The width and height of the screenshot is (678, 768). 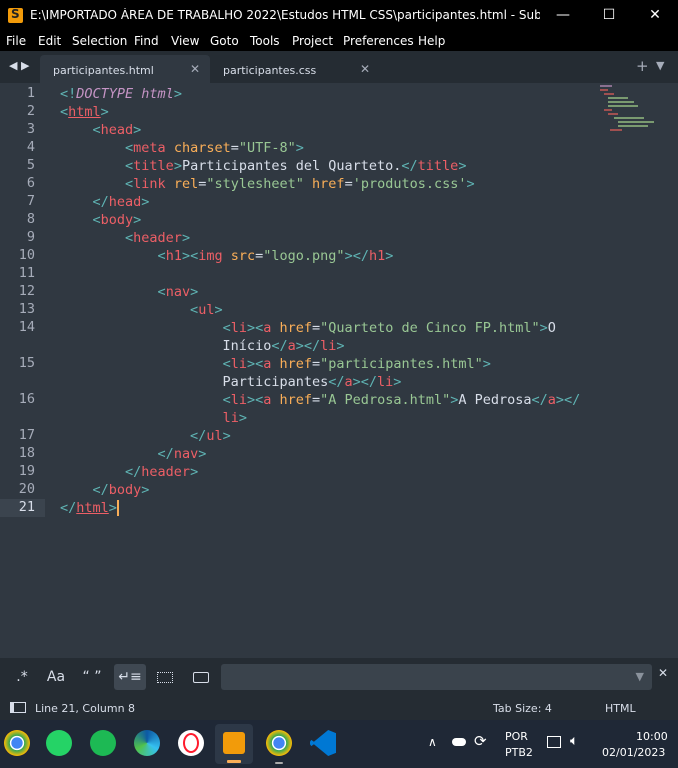 I want to click on clock-date: 02/01/2023, so click(x=633, y=752).